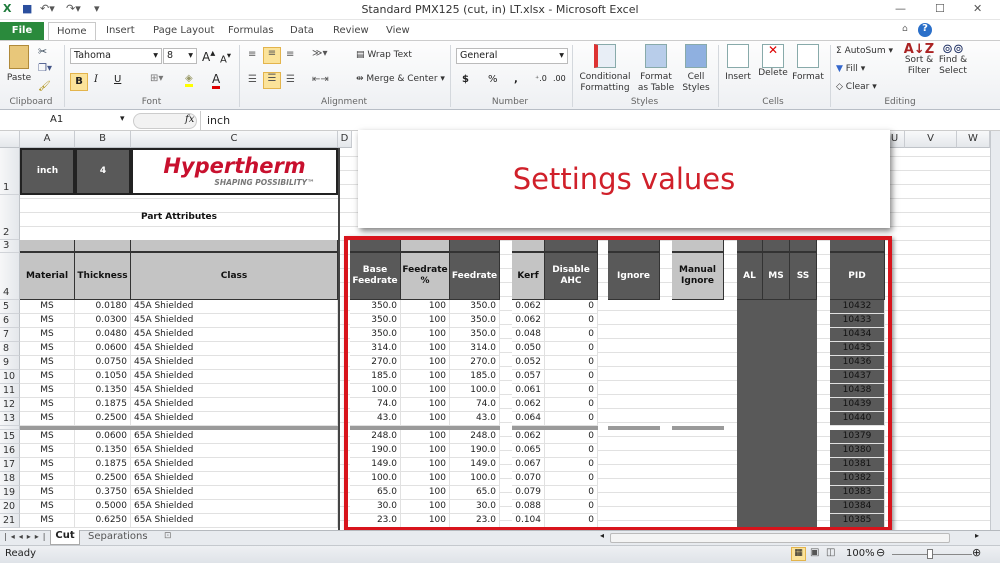 Image resolution: width=1000 pixels, height=563 pixels. What do you see at coordinates (512, 56) in the screenshot?
I see `number-format-select: General ▾` at bounding box center [512, 56].